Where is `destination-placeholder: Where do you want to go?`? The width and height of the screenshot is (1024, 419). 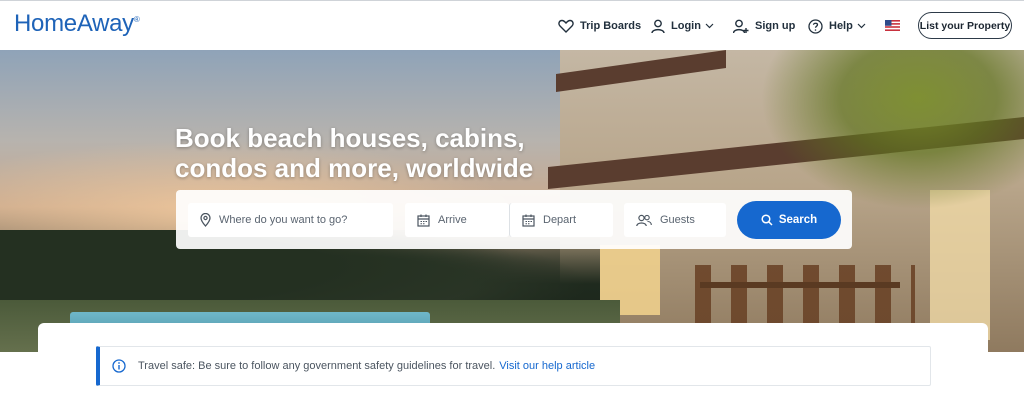 destination-placeholder: Where do you want to go? is located at coordinates (283, 220).